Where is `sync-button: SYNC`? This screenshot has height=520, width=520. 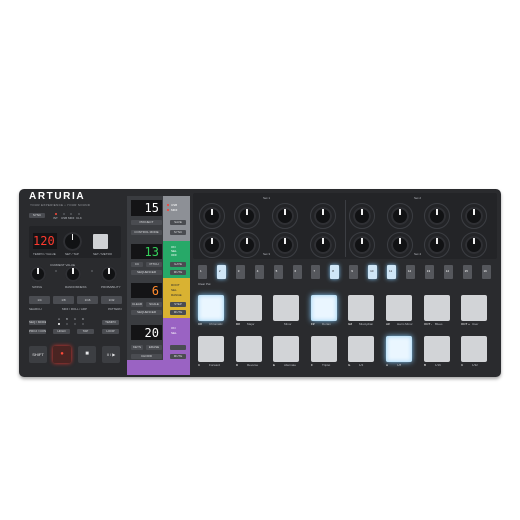
sync-button: SYNC is located at coordinates (37, 215).